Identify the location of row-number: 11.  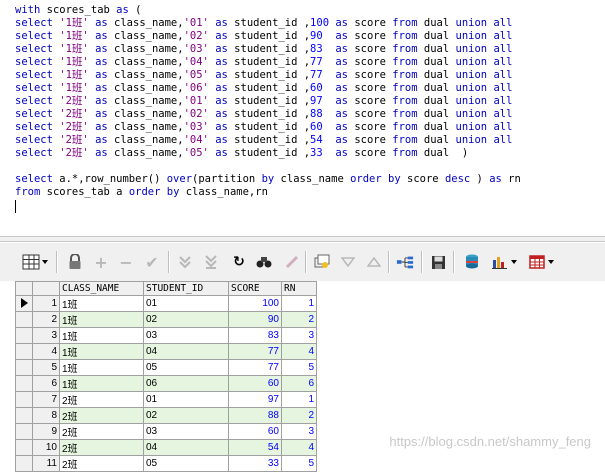
(46, 463).